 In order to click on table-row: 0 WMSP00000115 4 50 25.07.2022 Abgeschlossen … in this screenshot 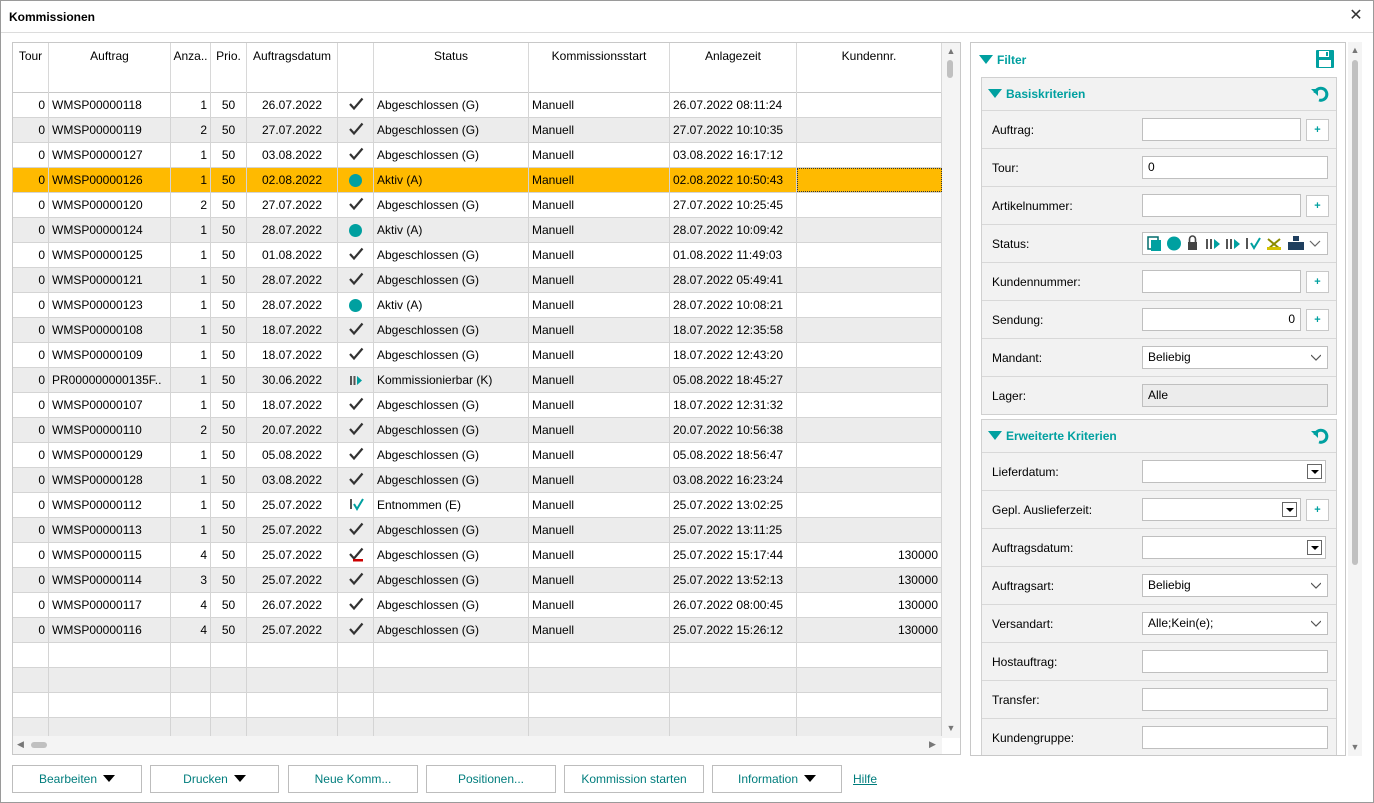, I will do `click(477, 555)`.